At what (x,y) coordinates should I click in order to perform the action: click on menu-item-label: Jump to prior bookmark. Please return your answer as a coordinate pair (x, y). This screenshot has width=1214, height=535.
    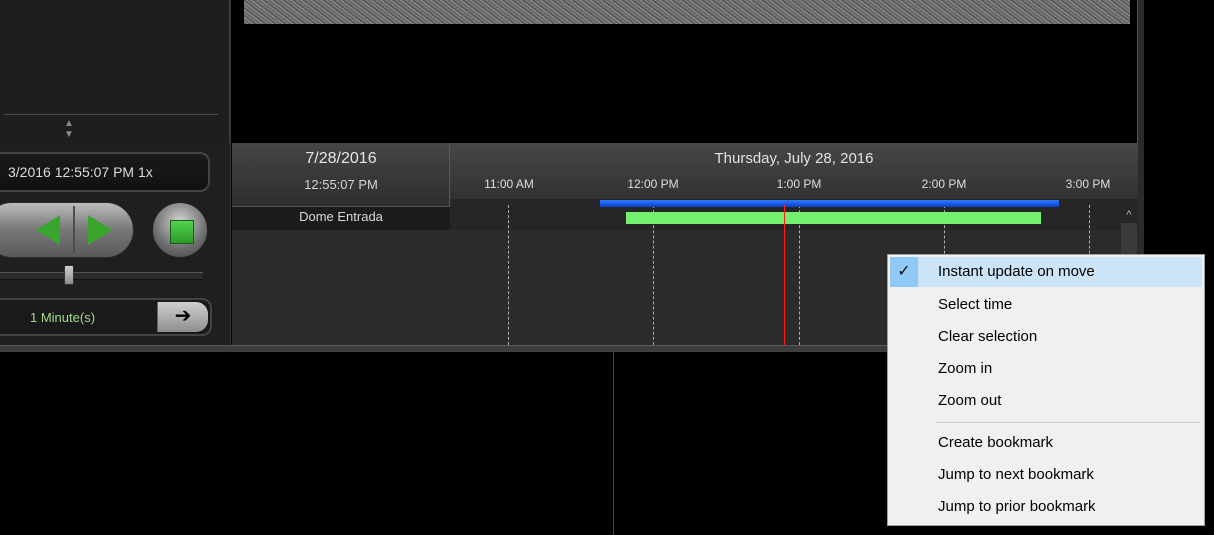
    Looking at the image, I should click on (1017, 506).